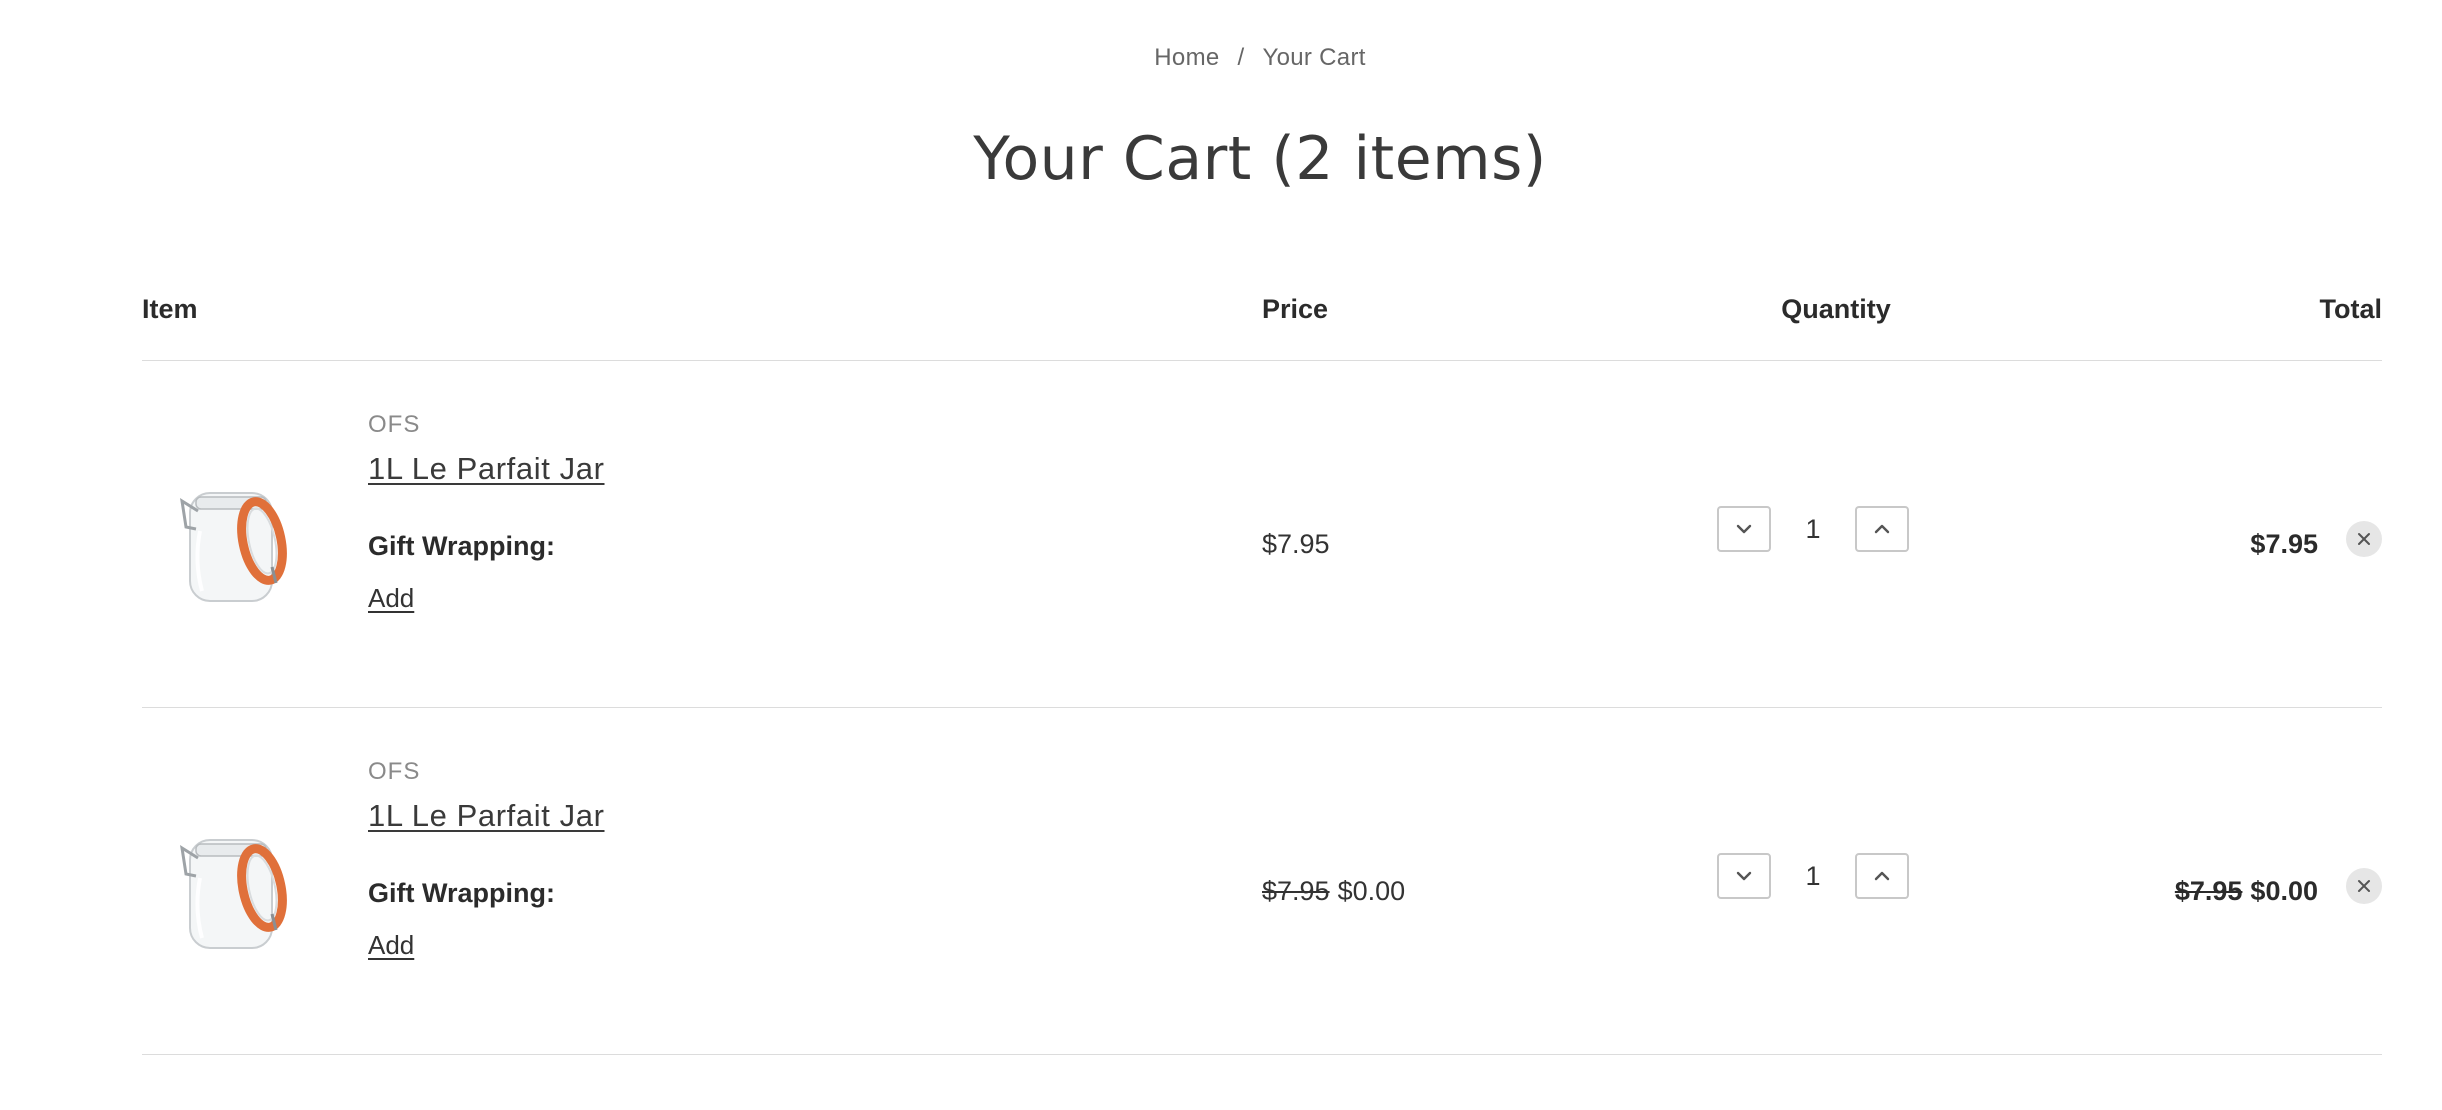 The width and height of the screenshot is (2442, 1110). I want to click on item-total: $7.95, so click(2284, 544).